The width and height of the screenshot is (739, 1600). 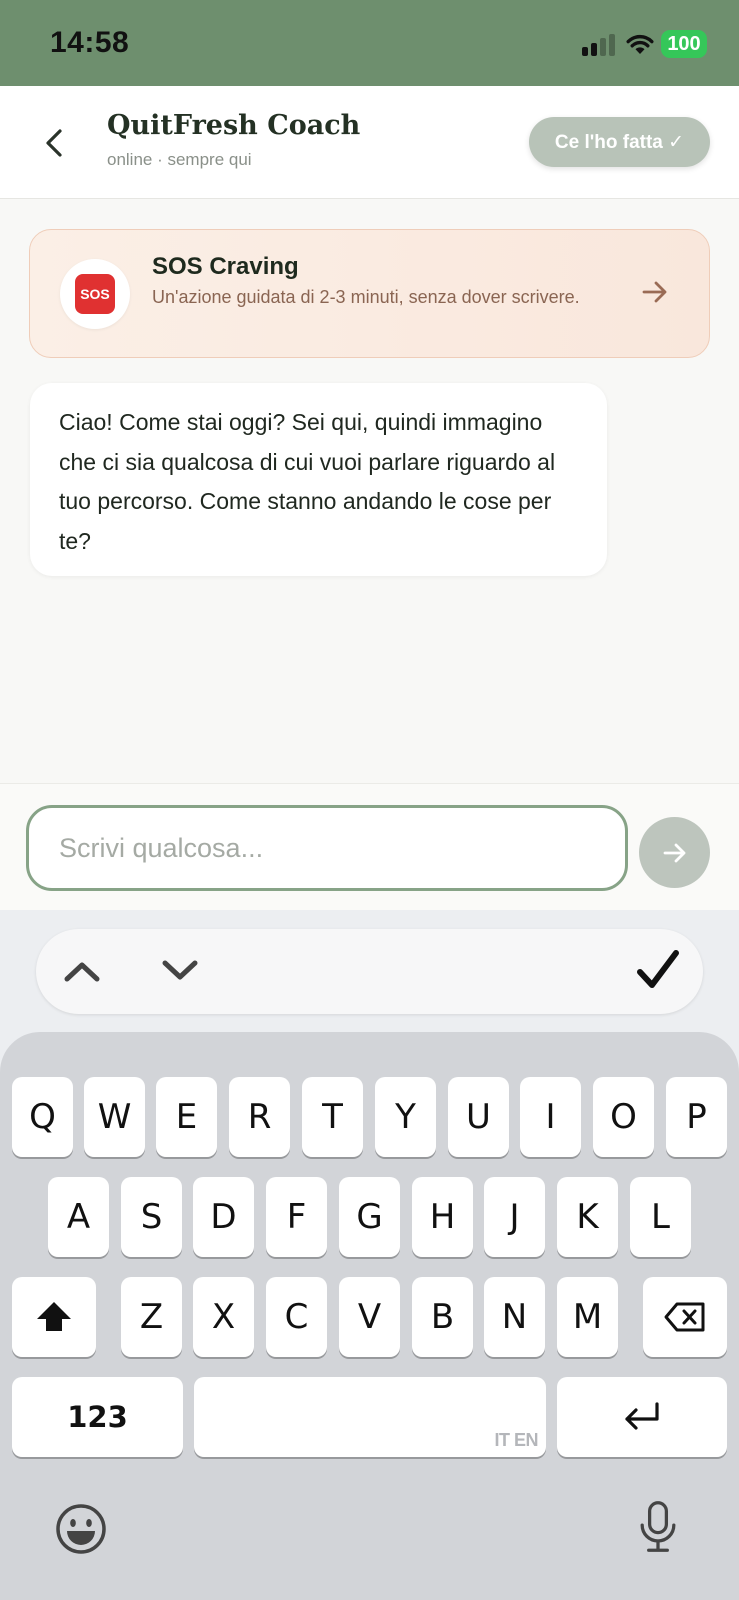 What do you see at coordinates (640, 44) in the screenshot?
I see `wifi-icon` at bounding box center [640, 44].